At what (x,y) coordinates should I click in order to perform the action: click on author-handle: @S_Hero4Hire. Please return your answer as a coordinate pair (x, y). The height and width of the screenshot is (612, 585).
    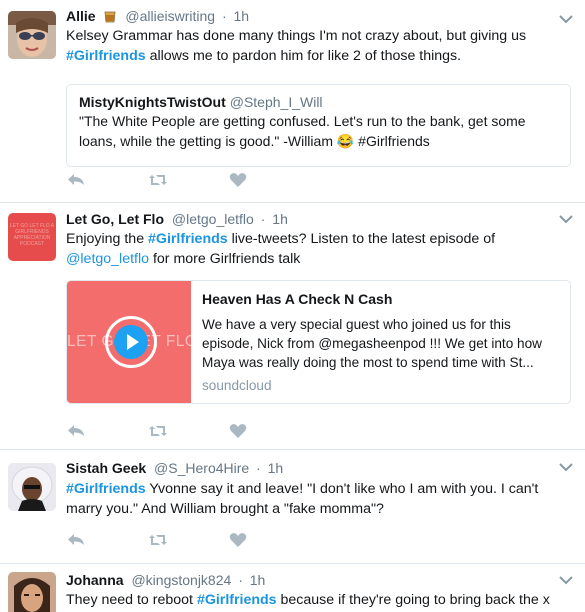
    Looking at the image, I should click on (201, 468).